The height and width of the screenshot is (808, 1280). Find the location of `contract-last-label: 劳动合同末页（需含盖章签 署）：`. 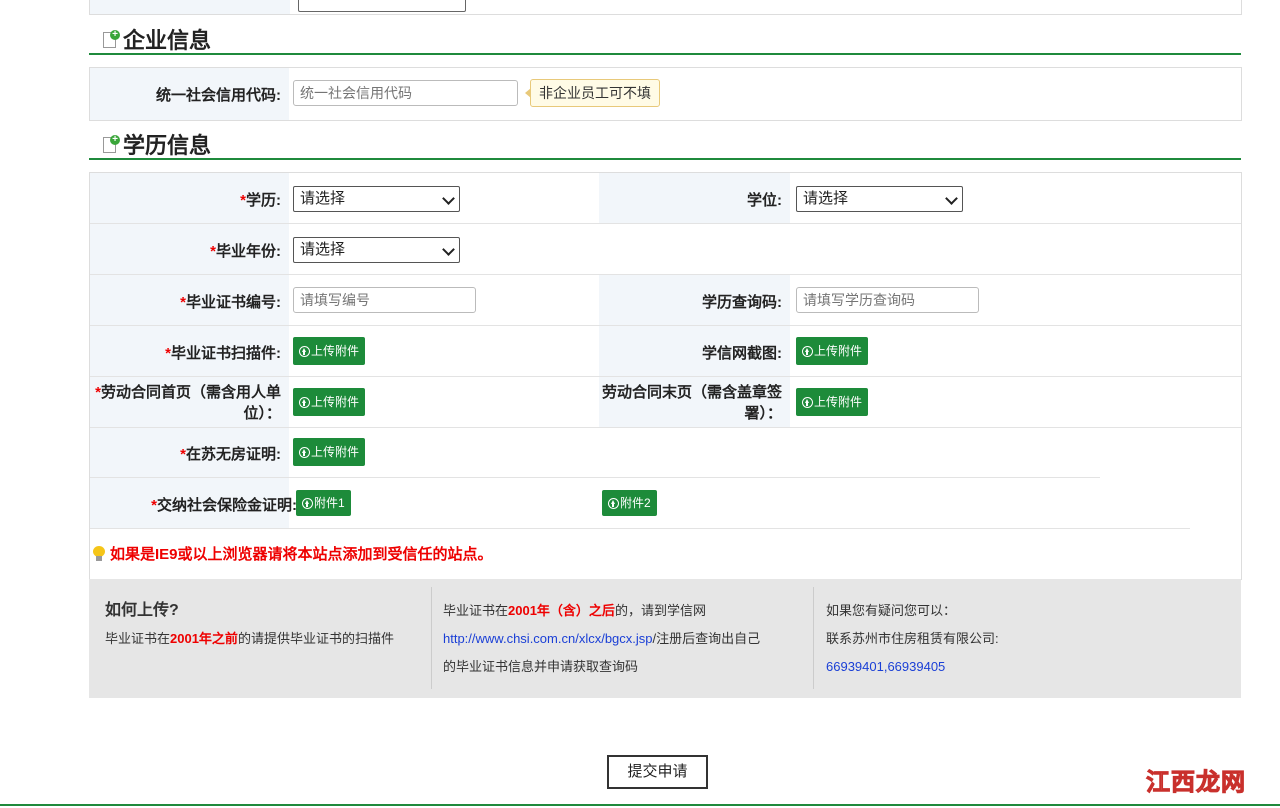

contract-last-label: 劳动合同末页（需含盖章签 署）： is located at coordinates (692, 403).